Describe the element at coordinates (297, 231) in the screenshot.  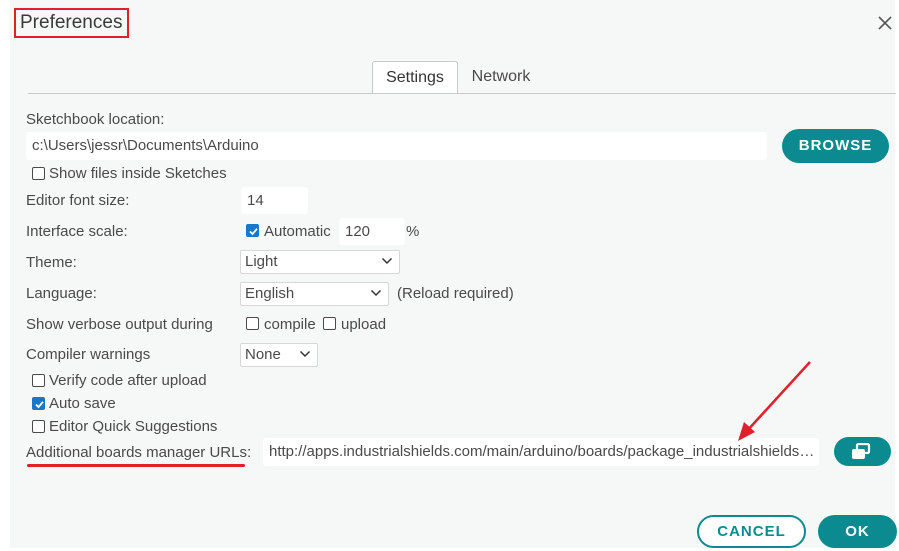
I see `automatic-label: Automatic` at that location.